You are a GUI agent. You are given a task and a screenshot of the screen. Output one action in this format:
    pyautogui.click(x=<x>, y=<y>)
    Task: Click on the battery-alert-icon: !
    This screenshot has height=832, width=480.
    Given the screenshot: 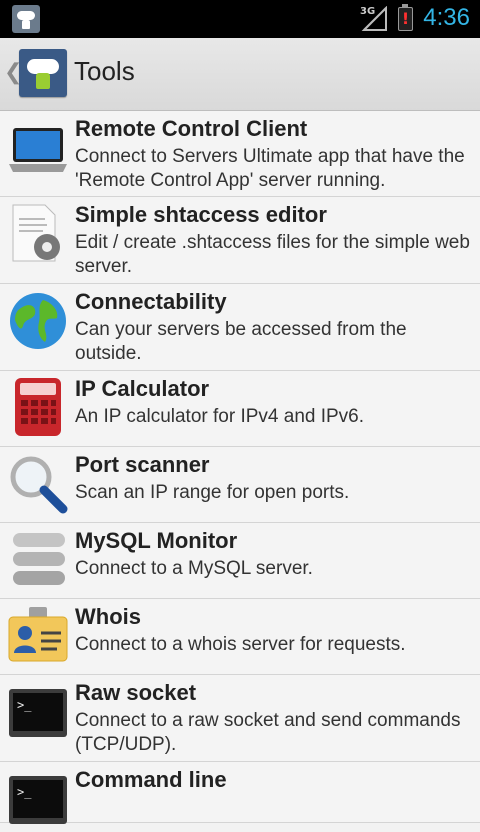 What is the action you would take?
    pyautogui.click(x=405, y=17)
    